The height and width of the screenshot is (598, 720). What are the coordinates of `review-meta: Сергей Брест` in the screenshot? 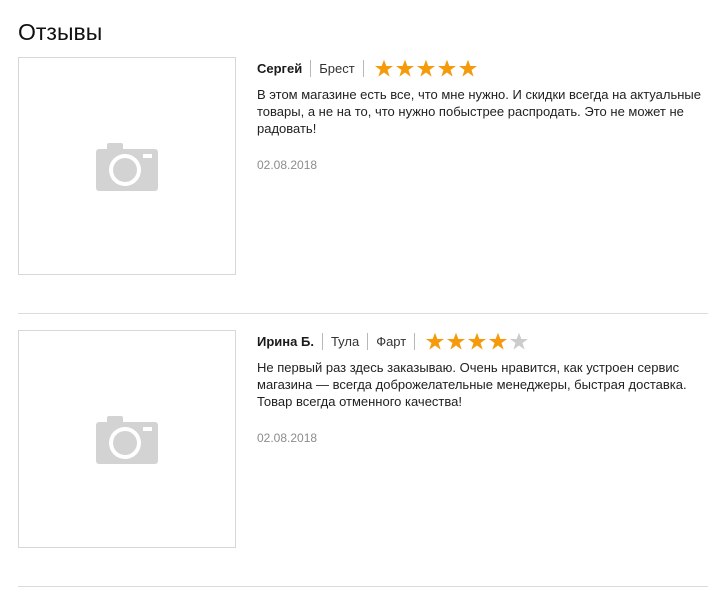 It's located at (483, 68).